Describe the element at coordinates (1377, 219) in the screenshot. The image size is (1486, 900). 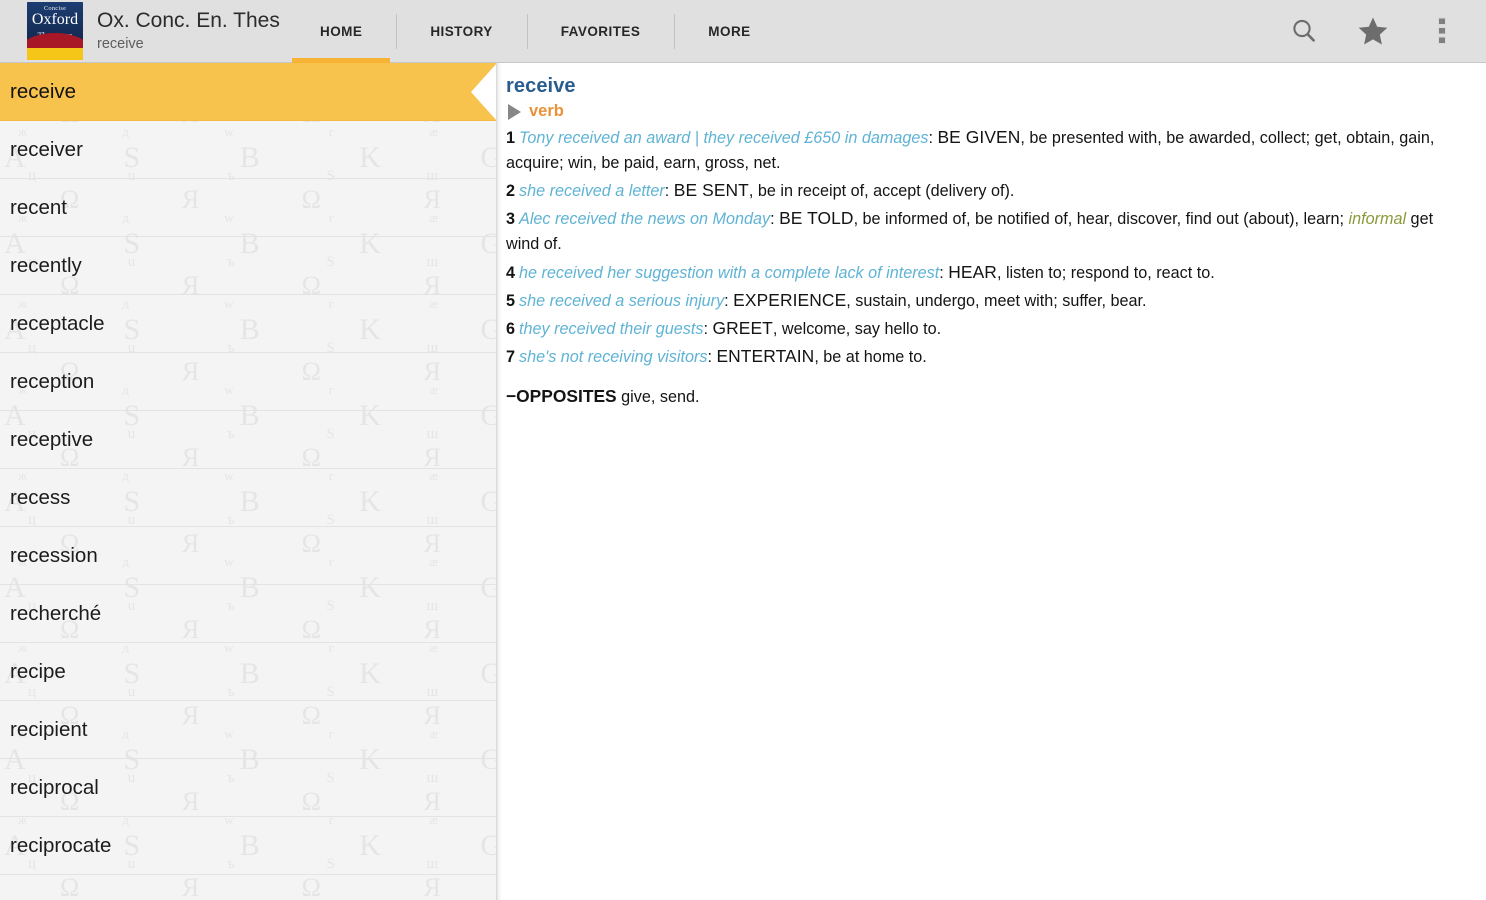
I see `sense-register: informal` at that location.